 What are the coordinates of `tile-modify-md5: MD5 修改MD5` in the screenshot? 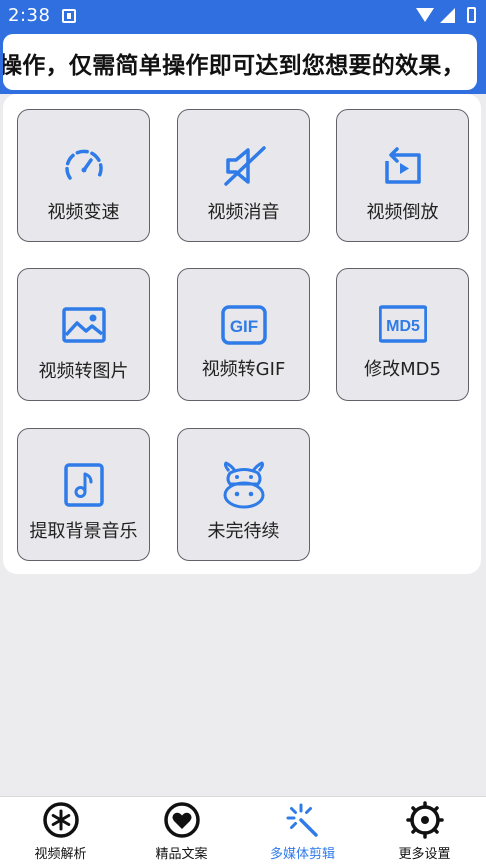 It's located at (402, 334).